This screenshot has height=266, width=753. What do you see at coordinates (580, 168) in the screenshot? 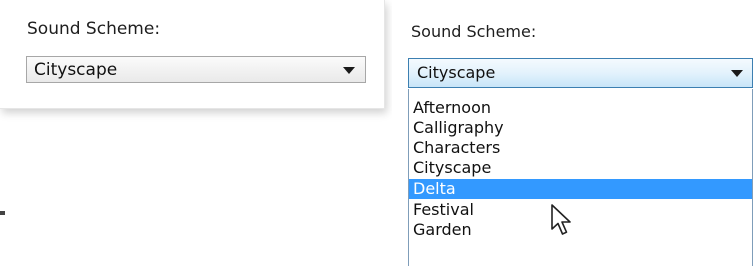
I see `option-cityscape: Cityscape` at bounding box center [580, 168].